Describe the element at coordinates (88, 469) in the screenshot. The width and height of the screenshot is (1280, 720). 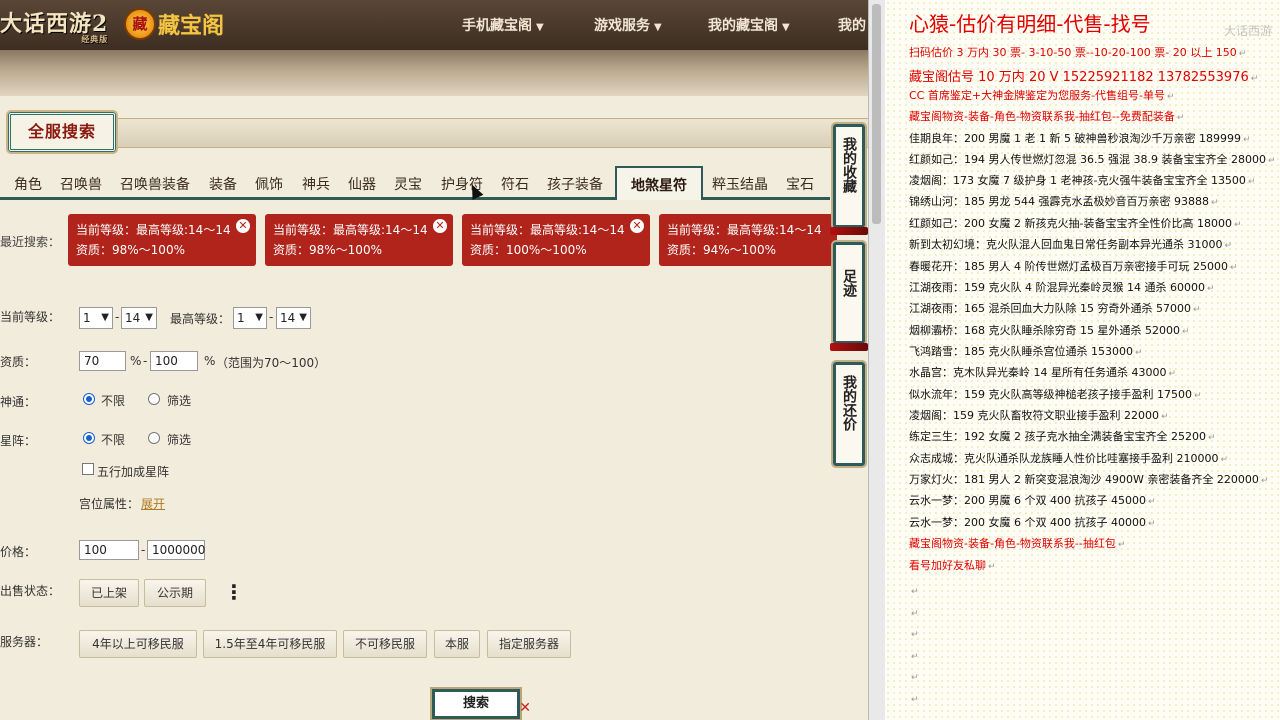
I see `wuxing-checkbox` at that location.